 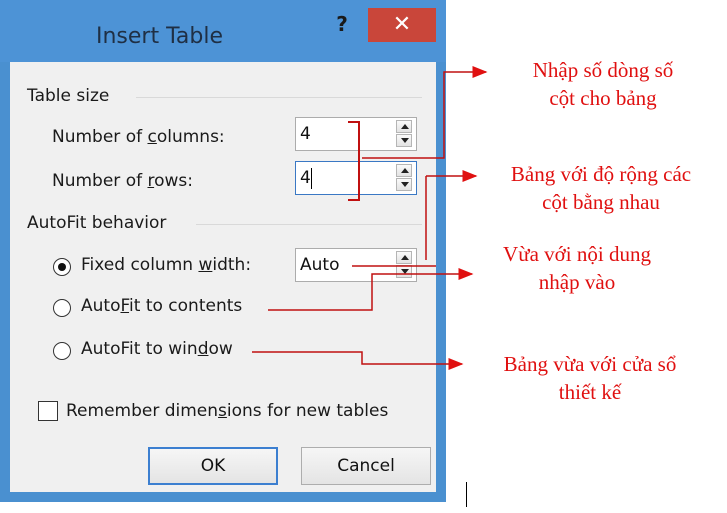 I want to click on cancel-button: Cancel, so click(x=366, y=466).